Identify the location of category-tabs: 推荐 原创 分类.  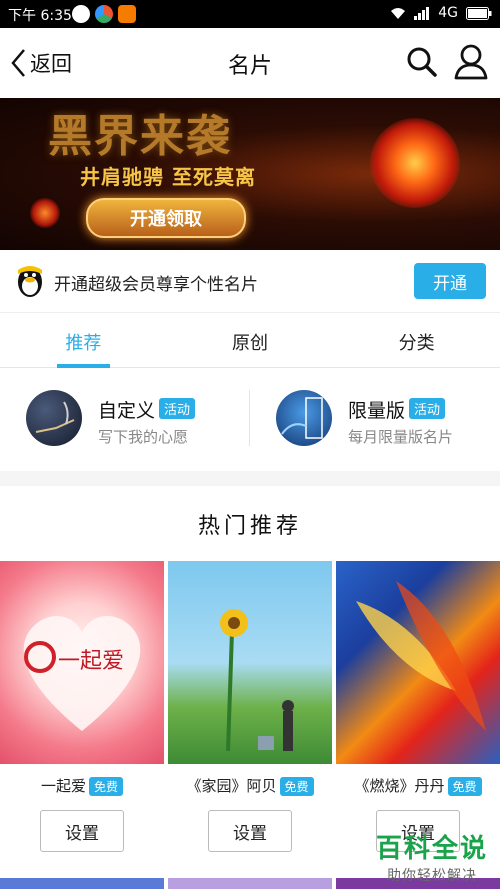
(250, 340).